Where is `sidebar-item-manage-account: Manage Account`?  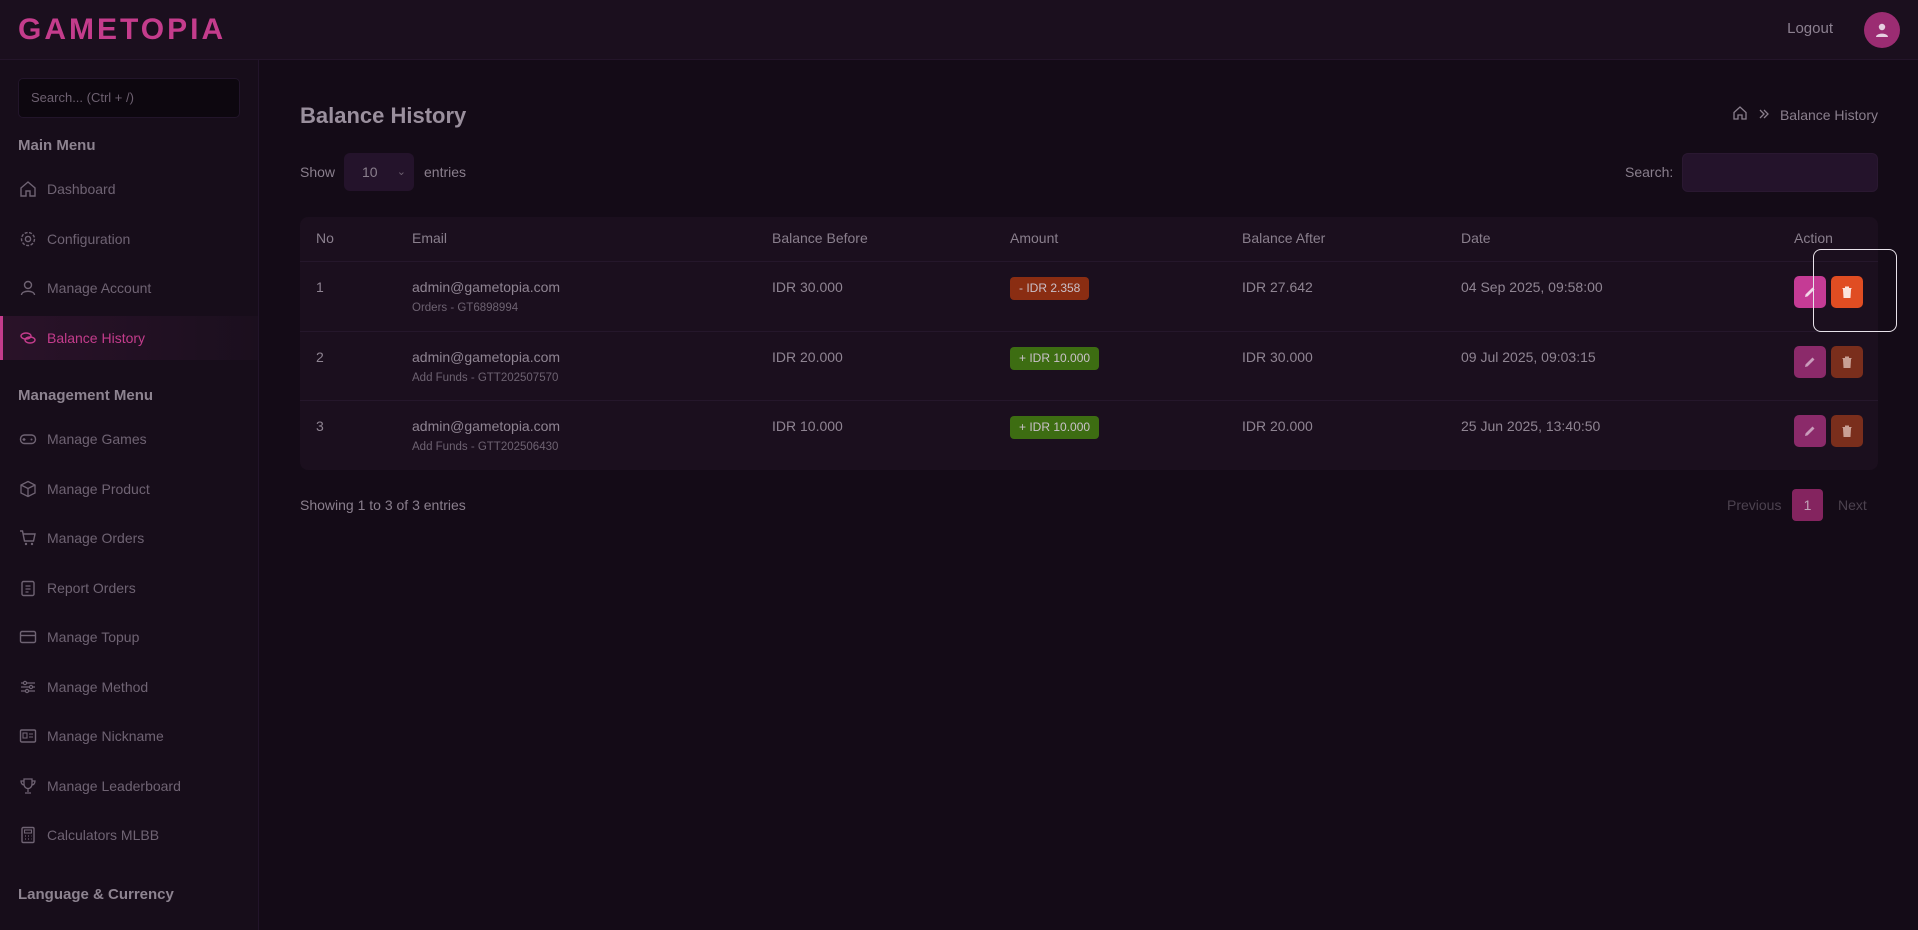 sidebar-item-manage-account: Manage Account is located at coordinates (129, 288).